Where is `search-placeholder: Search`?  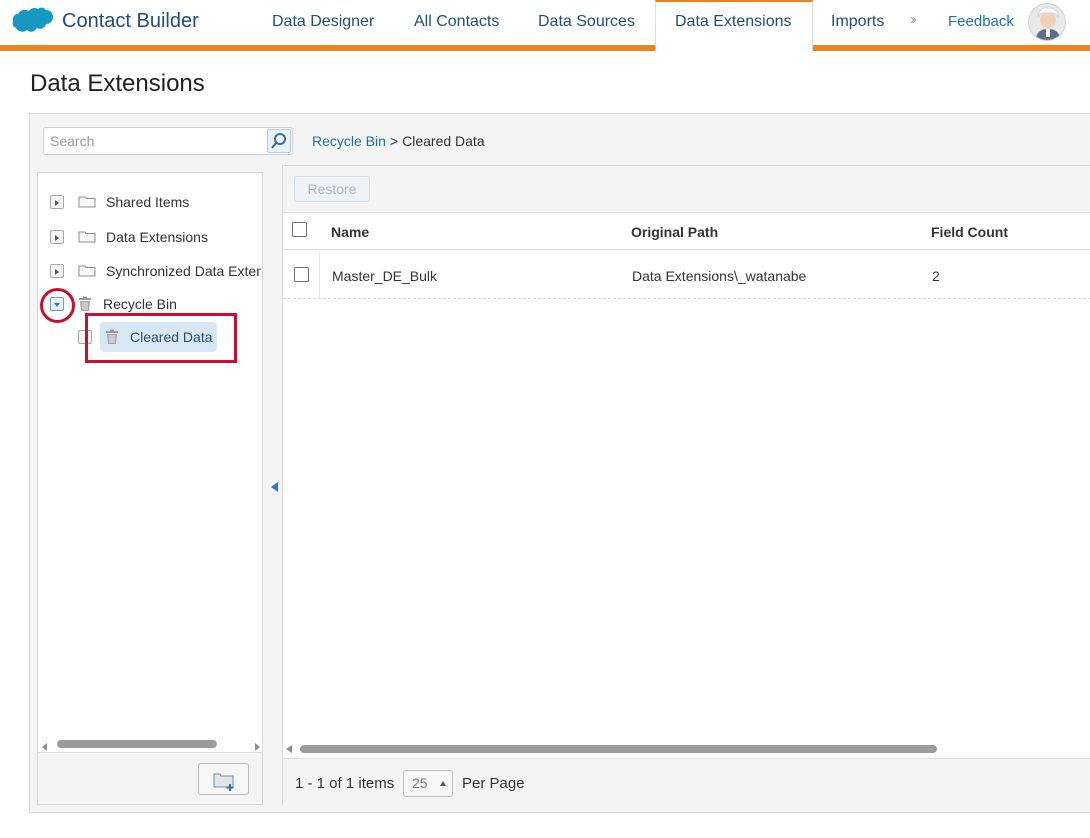
search-placeholder: Search is located at coordinates (72, 141).